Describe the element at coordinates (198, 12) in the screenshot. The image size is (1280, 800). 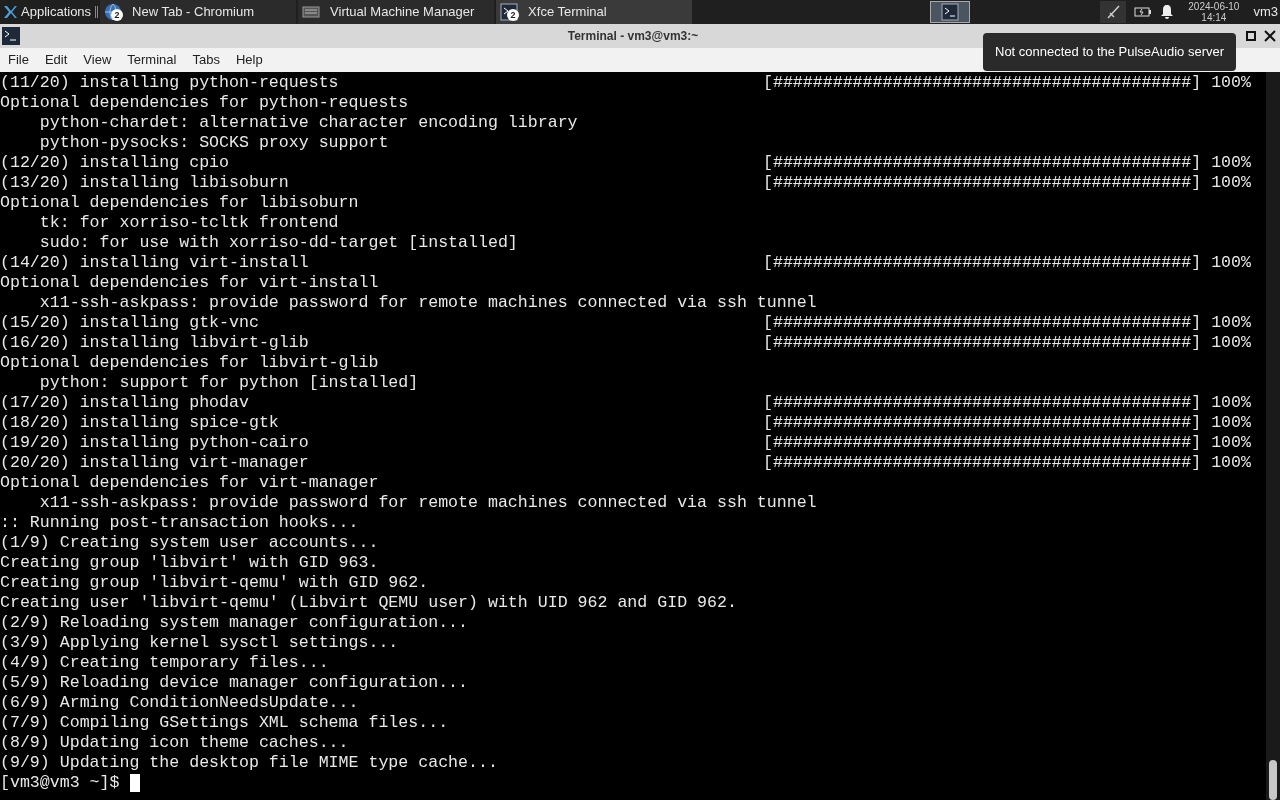
I see `taskbar-button: 2 New Tab - Chromium` at that location.